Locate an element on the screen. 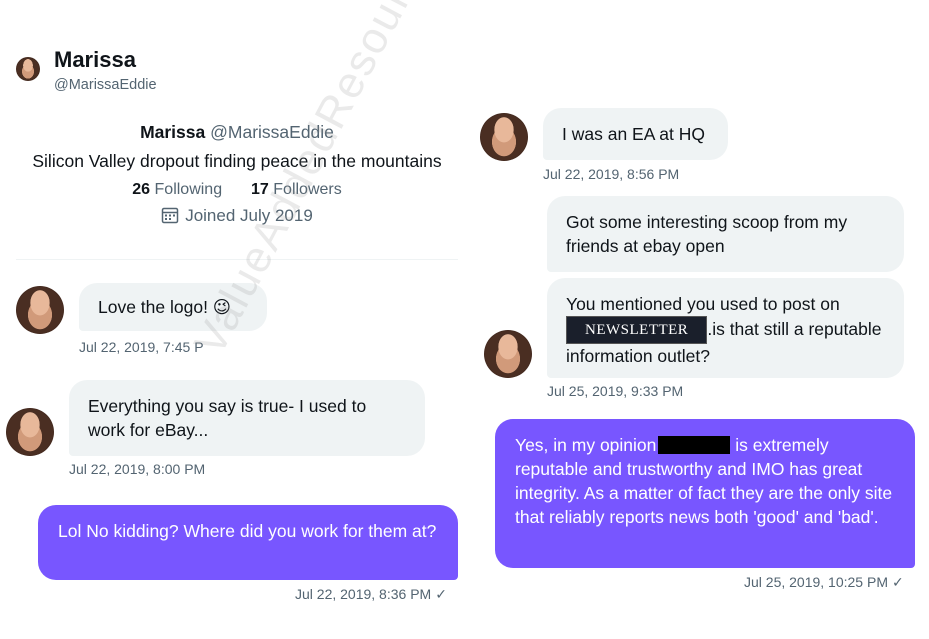 The height and width of the screenshot is (639, 929). profile-handle: @MarissaEddie is located at coordinates (272, 132).